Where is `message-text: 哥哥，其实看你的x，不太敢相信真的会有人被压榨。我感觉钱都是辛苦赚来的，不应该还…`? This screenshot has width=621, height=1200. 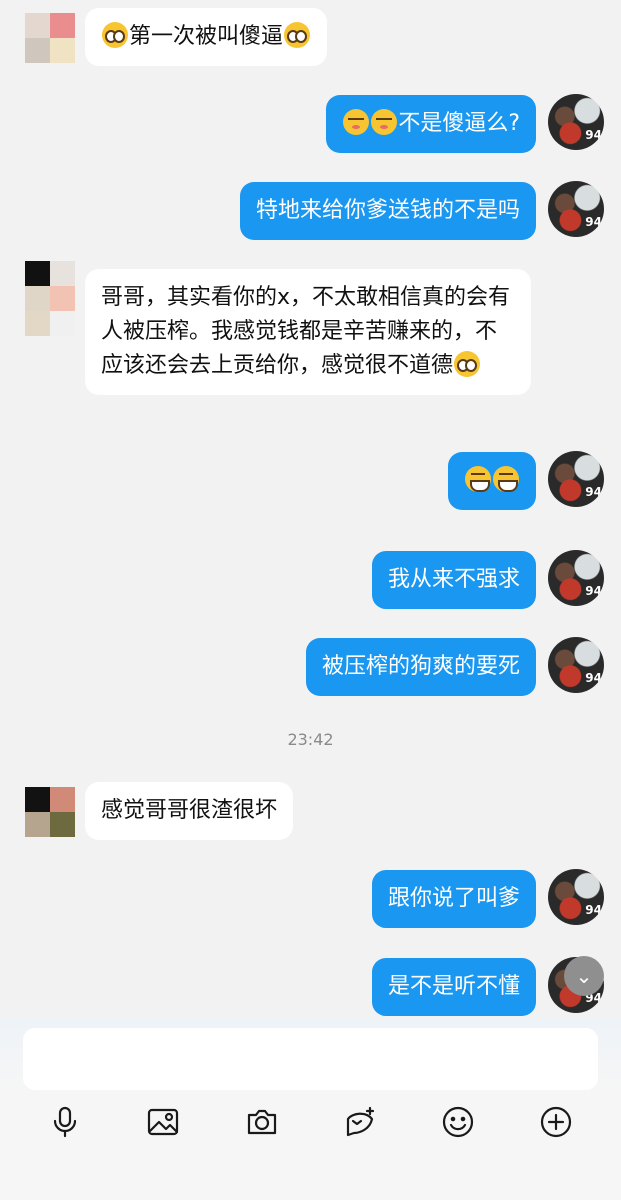
message-text: 哥哥，其实看你的x，不太敢相信真的会有人被压榨。我感觉钱都是辛苦赚来的，不应该还… is located at coordinates (306, 331).